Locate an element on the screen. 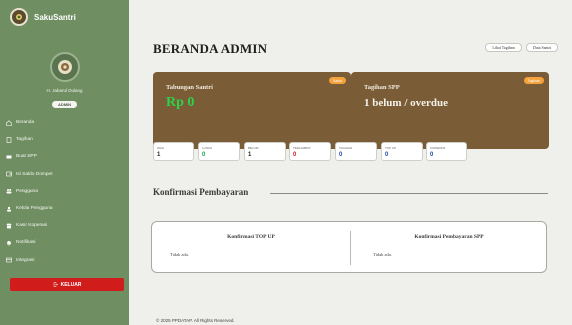 This screenshot has width=572, height=325. stat-terlambat: TERLAMBAT 0 is located at coordinates (310, 151).